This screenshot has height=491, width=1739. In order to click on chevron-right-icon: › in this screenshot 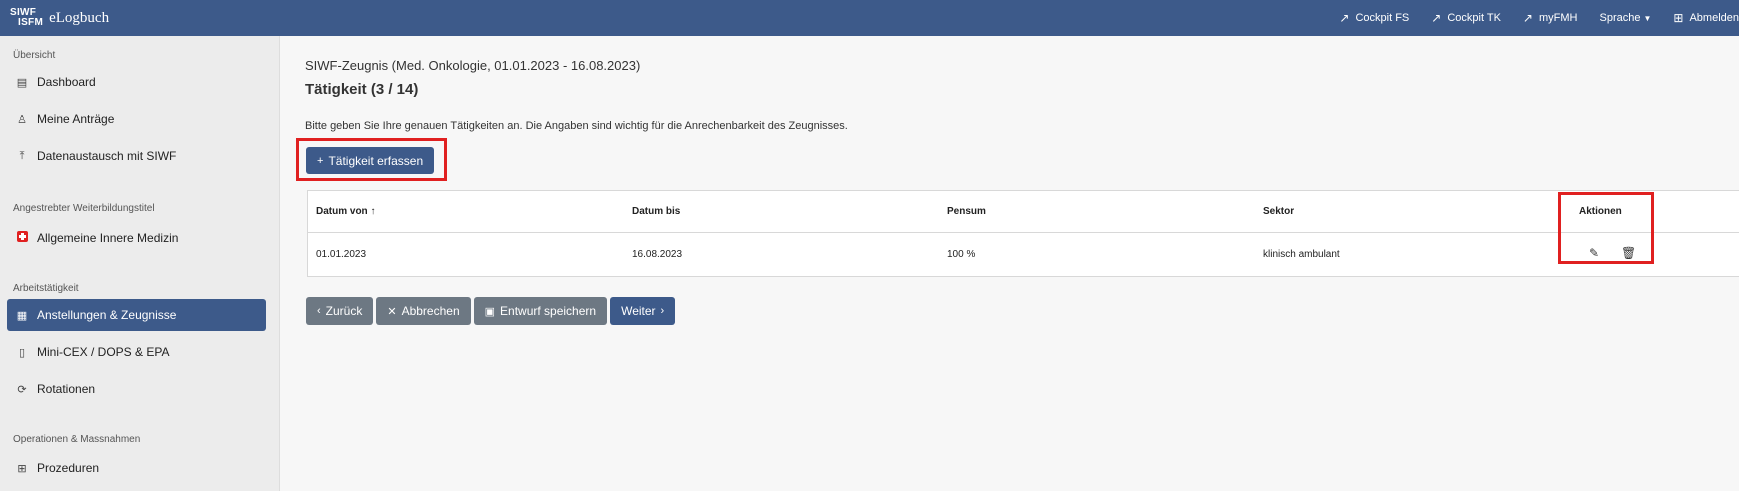, I will do `click(662, 311)`.